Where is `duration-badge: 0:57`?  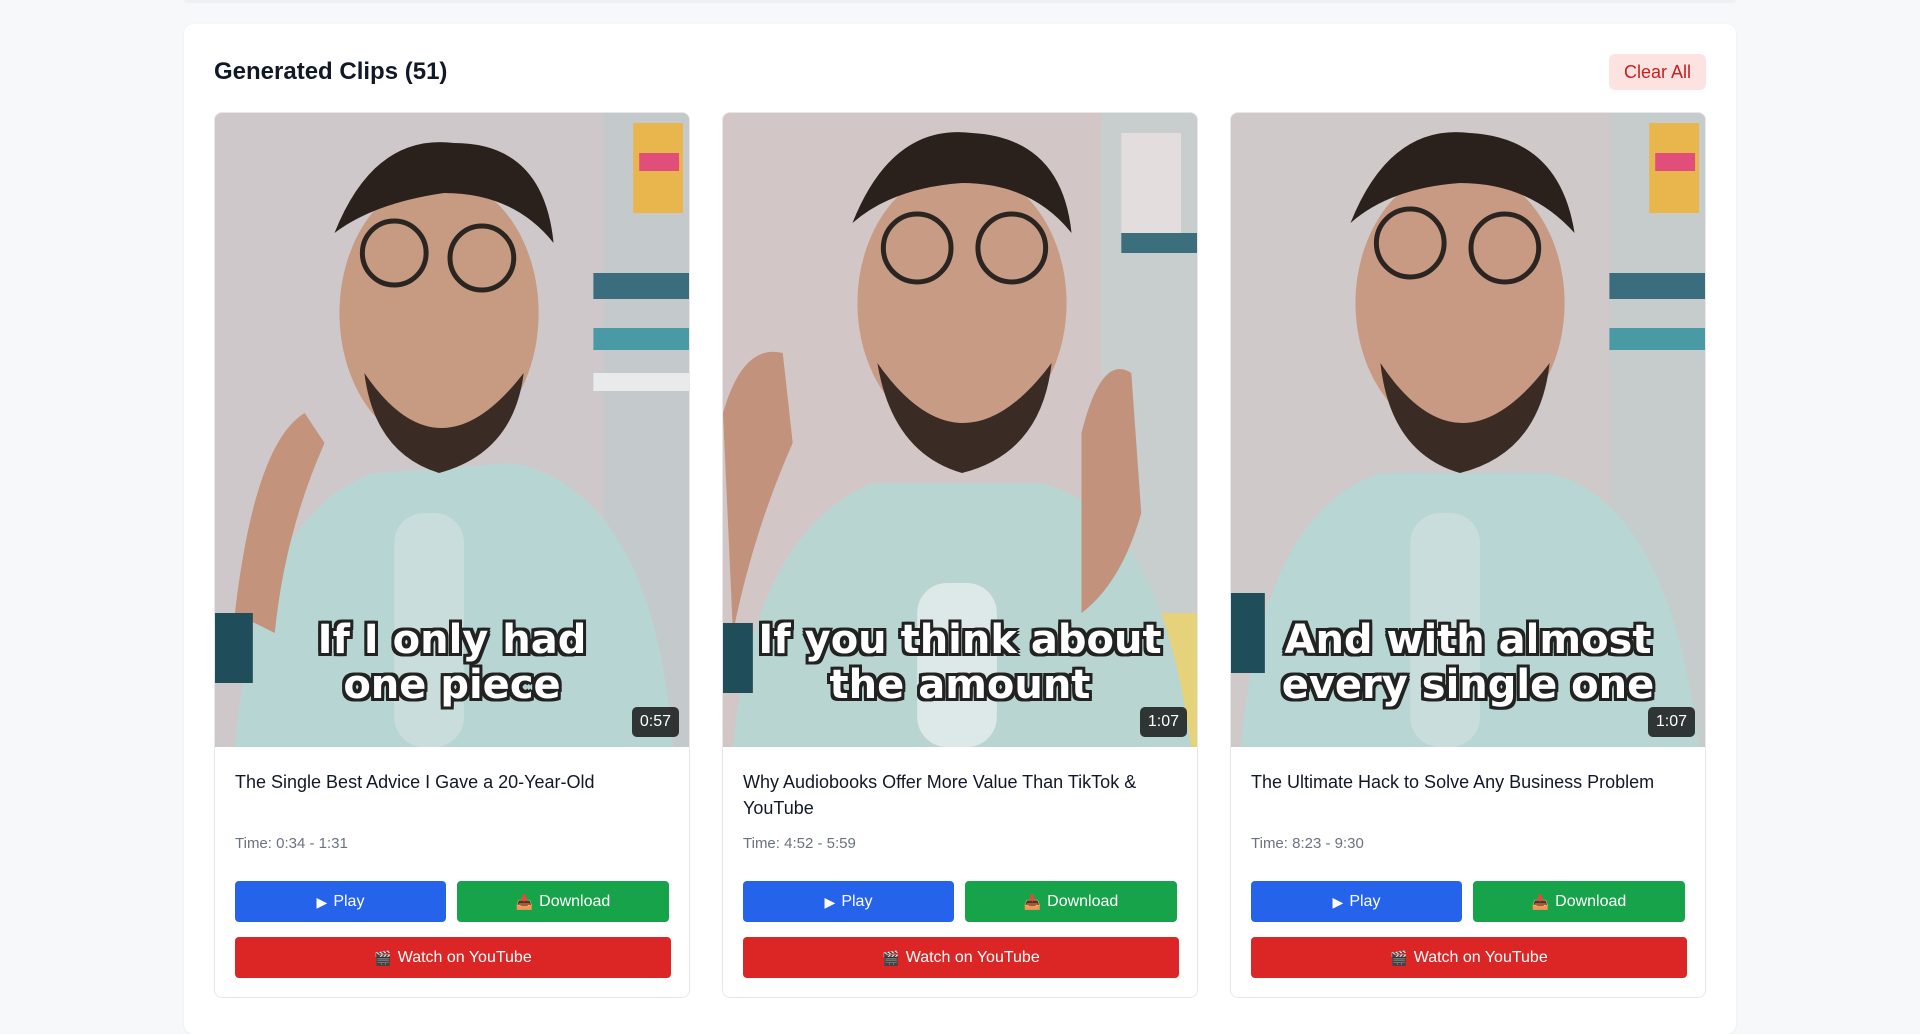
duration-badge: 0:57 is located at coordinates (655, 722).